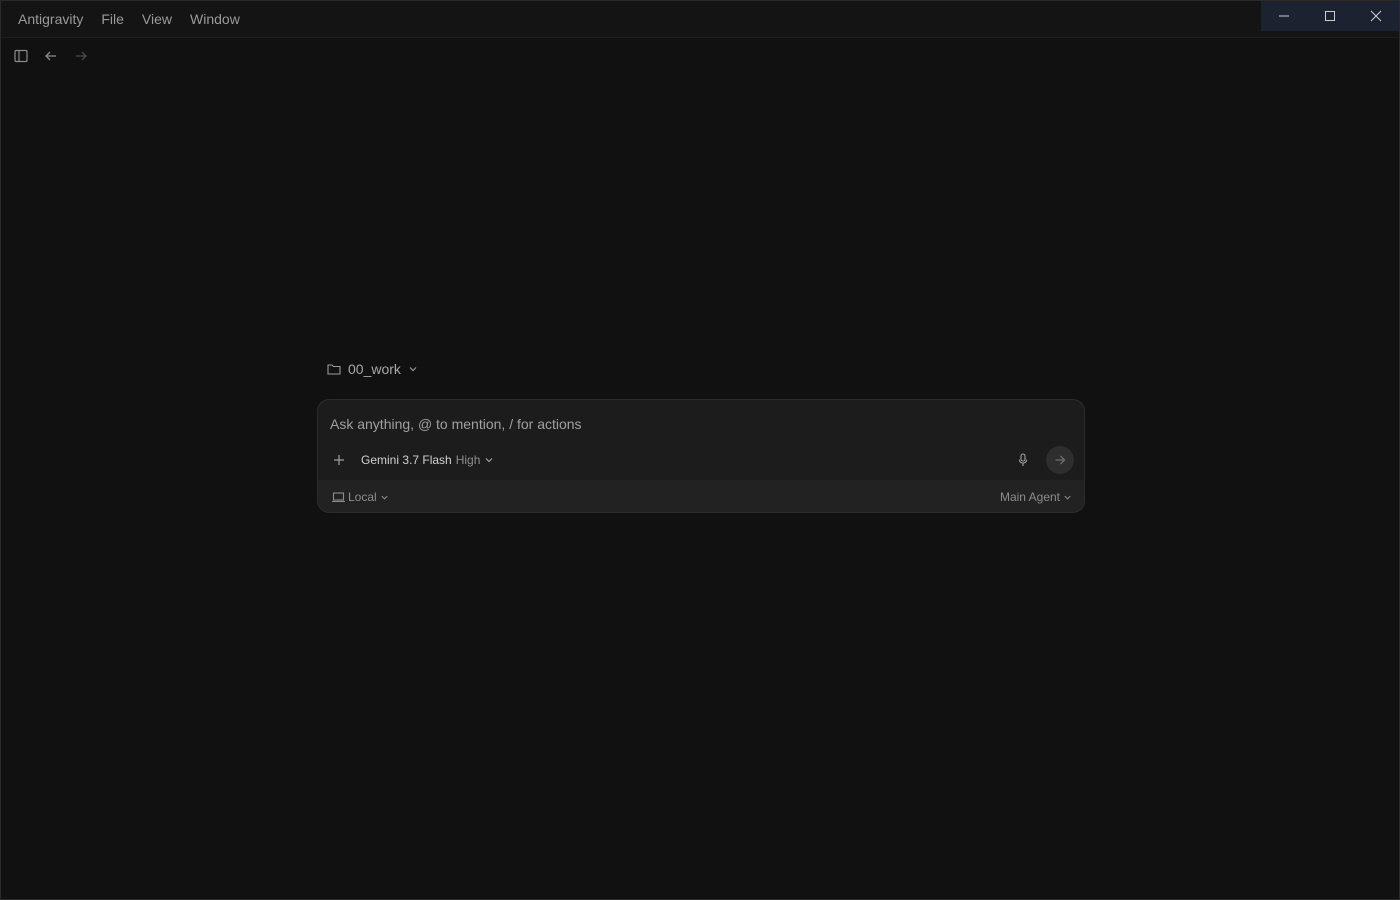 This screenshot has height=900, width=1400. I want to click on maximize-icon, so click(1330, 16).